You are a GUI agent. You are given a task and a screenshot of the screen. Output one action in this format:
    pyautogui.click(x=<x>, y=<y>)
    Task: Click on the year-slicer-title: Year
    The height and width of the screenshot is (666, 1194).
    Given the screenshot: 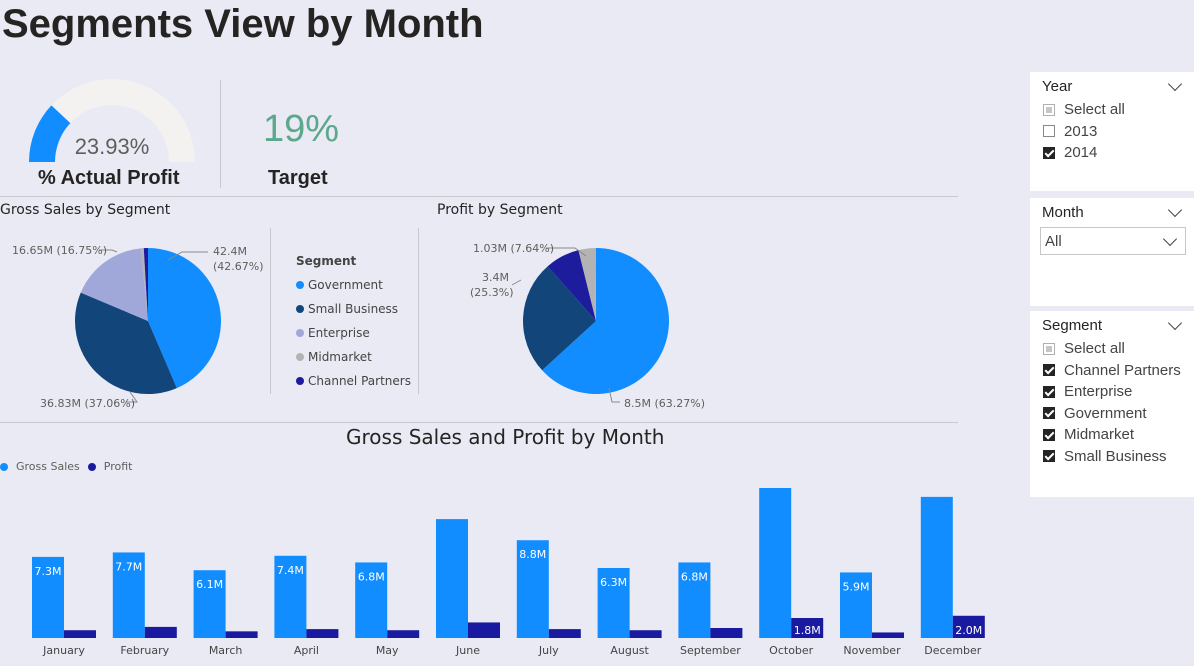 What is the action you would take?
    pyautogui.click(x=1057, y=86)
    